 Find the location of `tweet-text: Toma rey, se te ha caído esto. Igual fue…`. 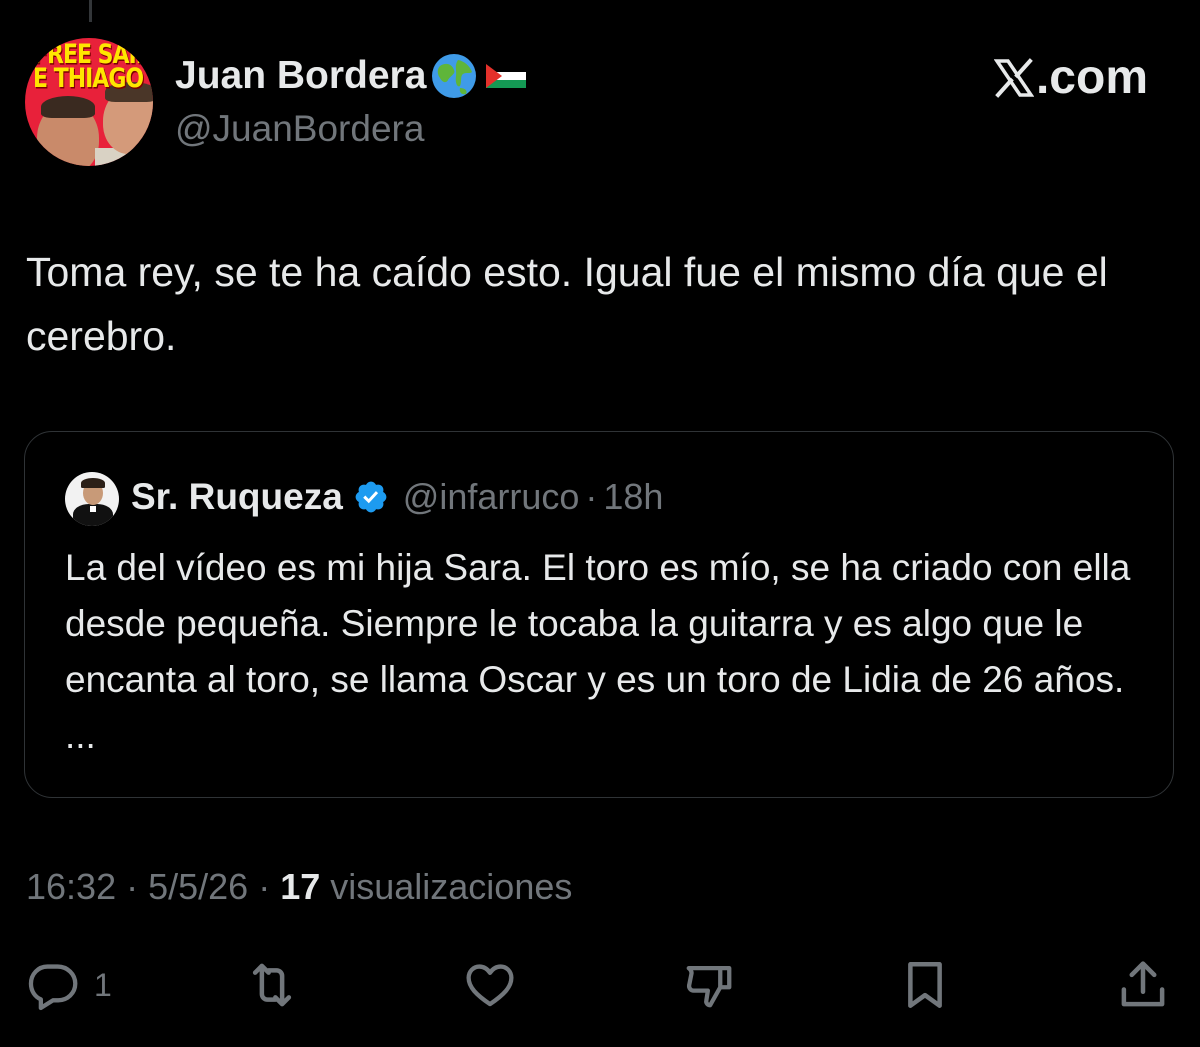

tweet-text: Toma rey, se te ha caído esto. Igual fue… is located at coordinates (567, 304).